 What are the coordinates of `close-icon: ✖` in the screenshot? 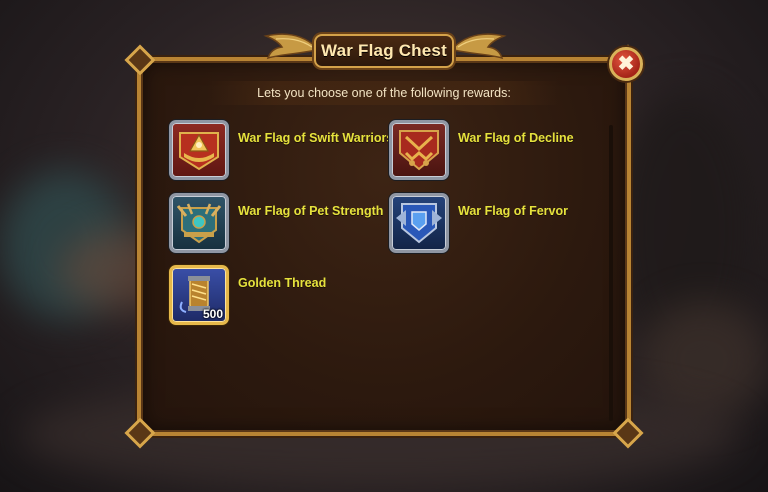 It's located at (626, 64).